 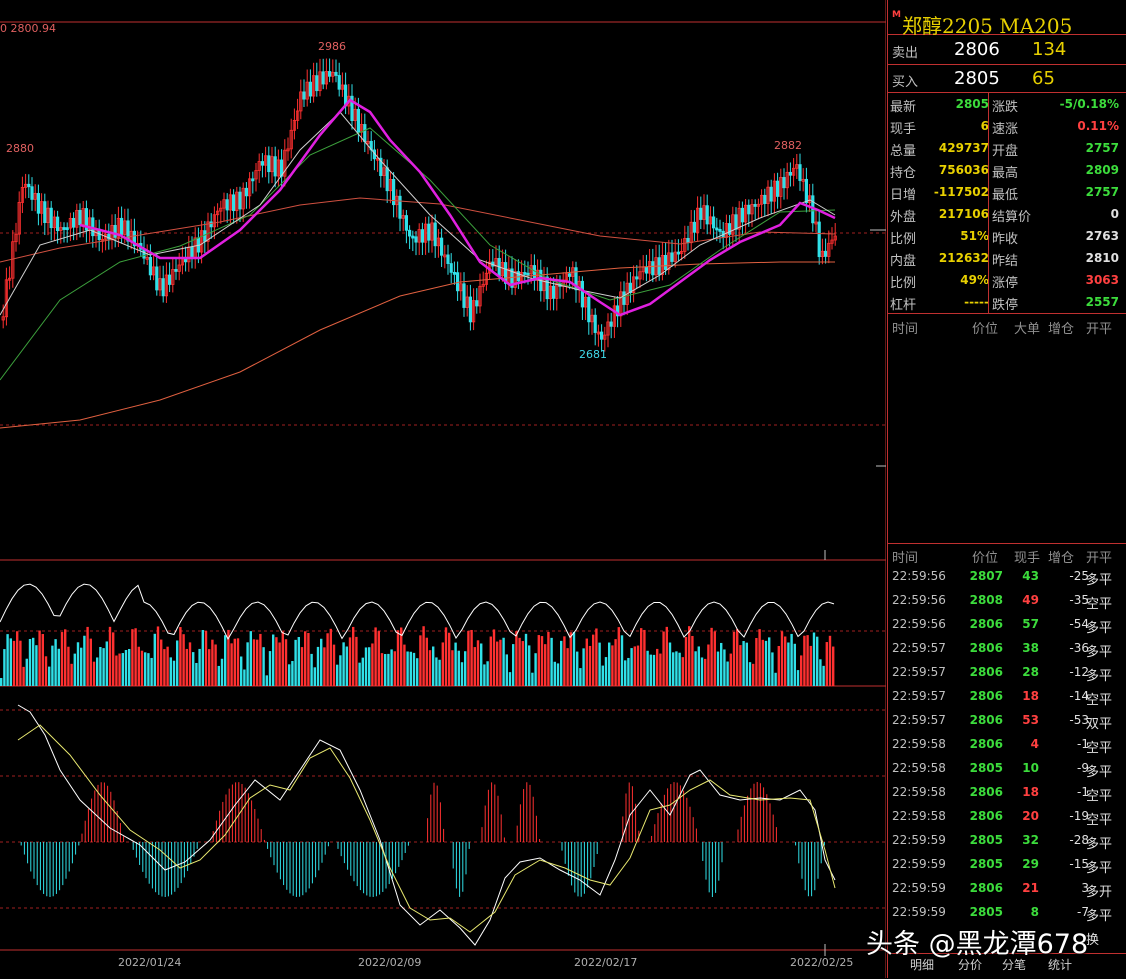 What do you see at coordinates (1007, 673) in the screenshot?
I see `tick-row: 22:59:57 2806 28 -12 多平` at bounding box center [1007, 673].